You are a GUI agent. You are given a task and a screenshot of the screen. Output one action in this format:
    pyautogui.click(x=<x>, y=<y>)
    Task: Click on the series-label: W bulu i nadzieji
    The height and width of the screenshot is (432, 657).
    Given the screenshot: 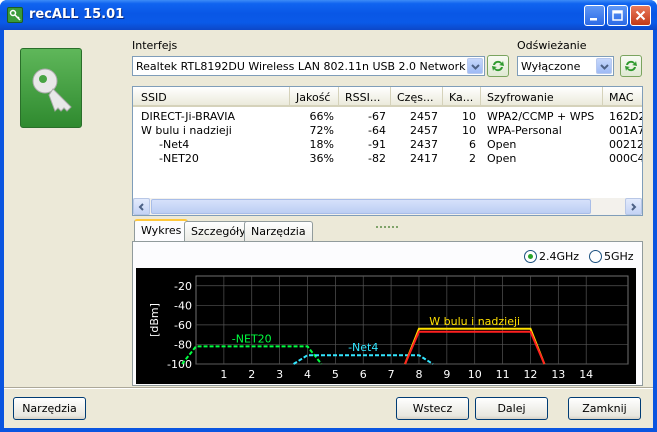 What is the action you would take?
    pyautogui.click(x=474, y=321)
    